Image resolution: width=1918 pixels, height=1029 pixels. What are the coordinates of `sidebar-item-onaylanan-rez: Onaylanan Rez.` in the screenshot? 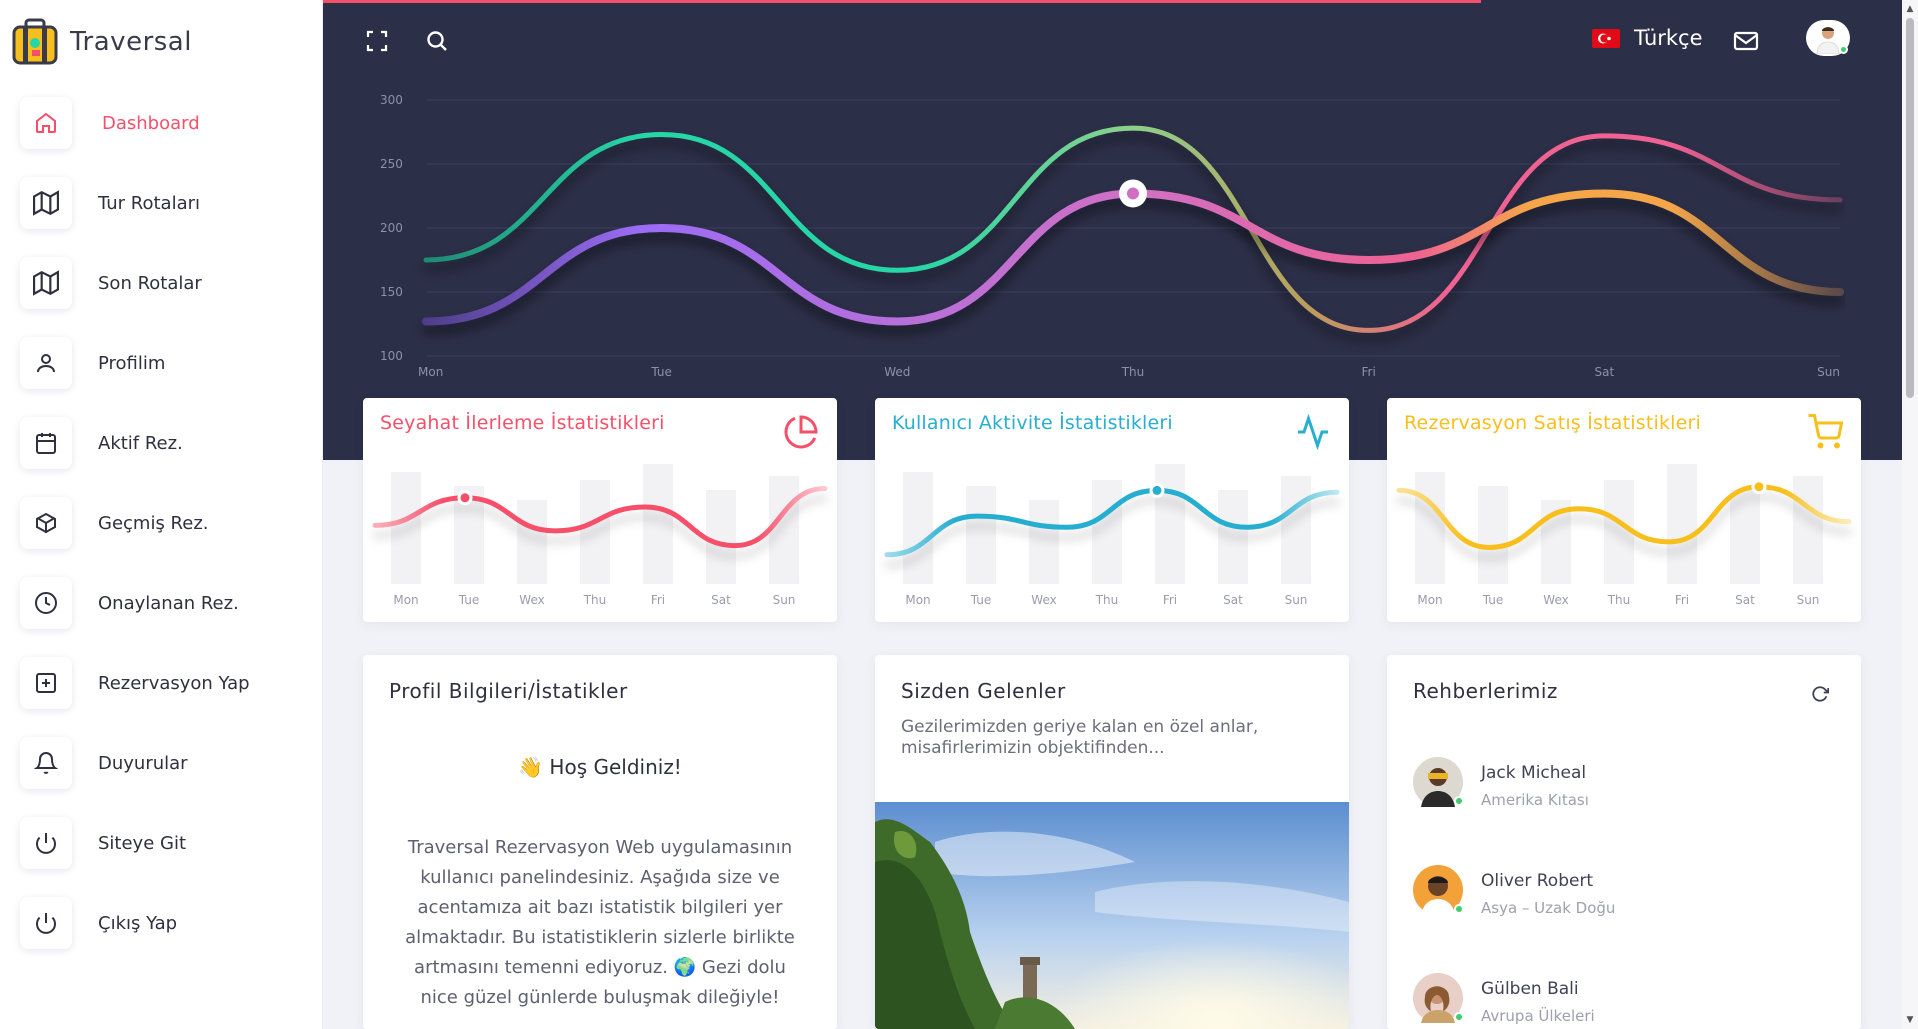 It's located at (165, 603).